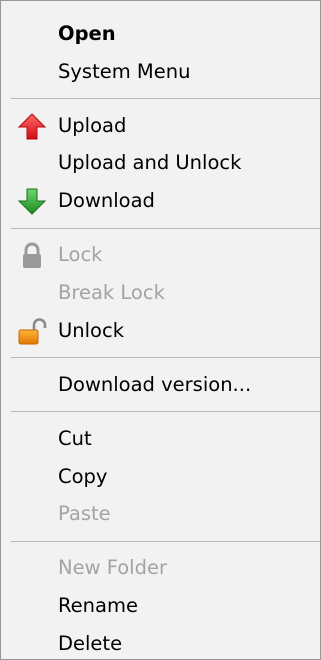  I want to click on menu-item-label: Copy, so click(83, 476).